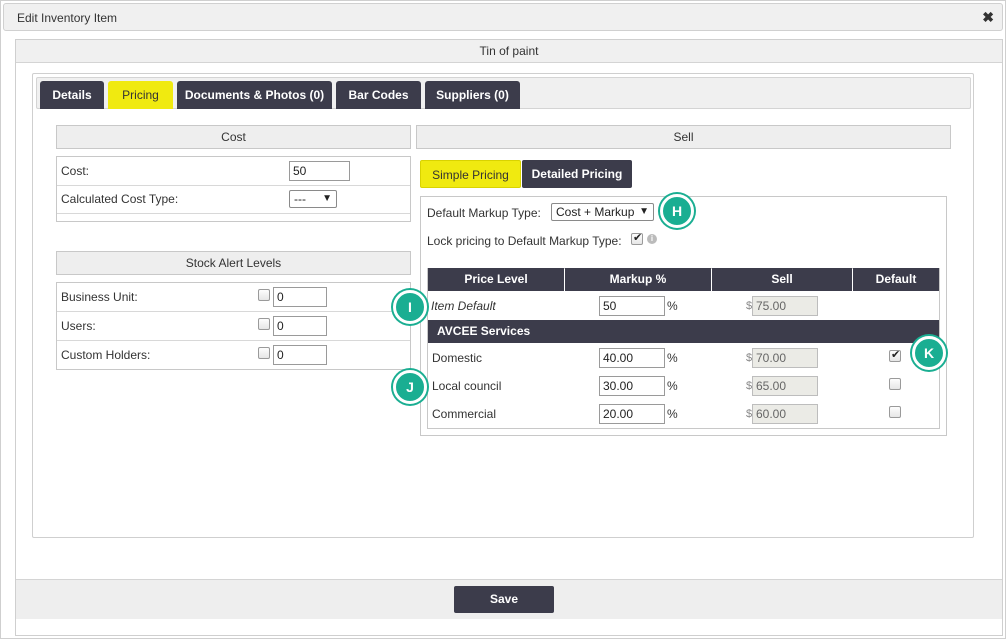 This screenshot has height=639, width=1006. I want to click on users-checkbox, so click(264, 324).